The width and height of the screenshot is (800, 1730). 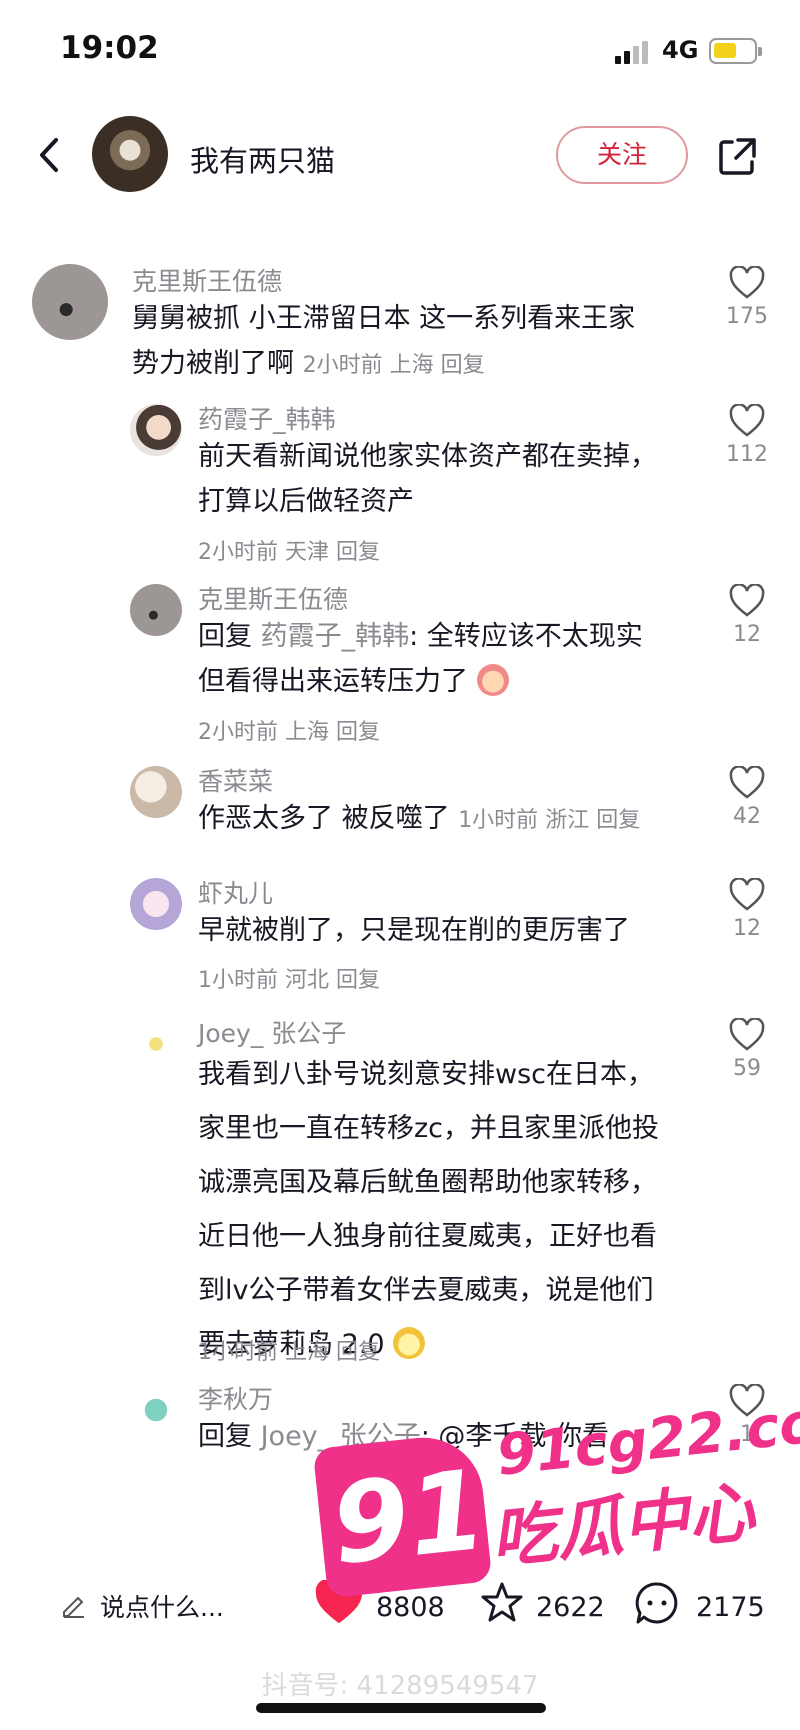 I want to click on comment-total: 2175, so click(x=730, y=1607).